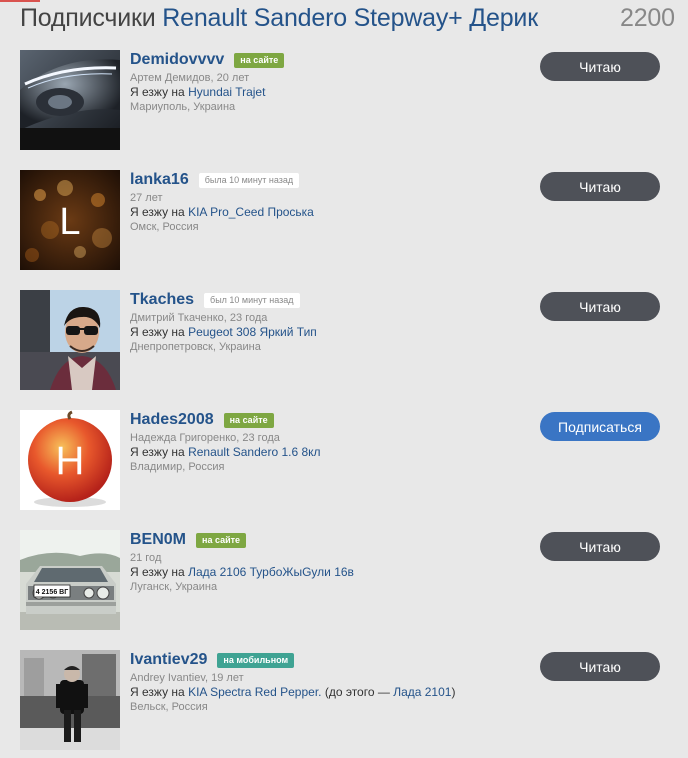 This screenshot has height=758, width=688. I want to click on user-location: Днепропетровск, Украина, so click(195, 347).